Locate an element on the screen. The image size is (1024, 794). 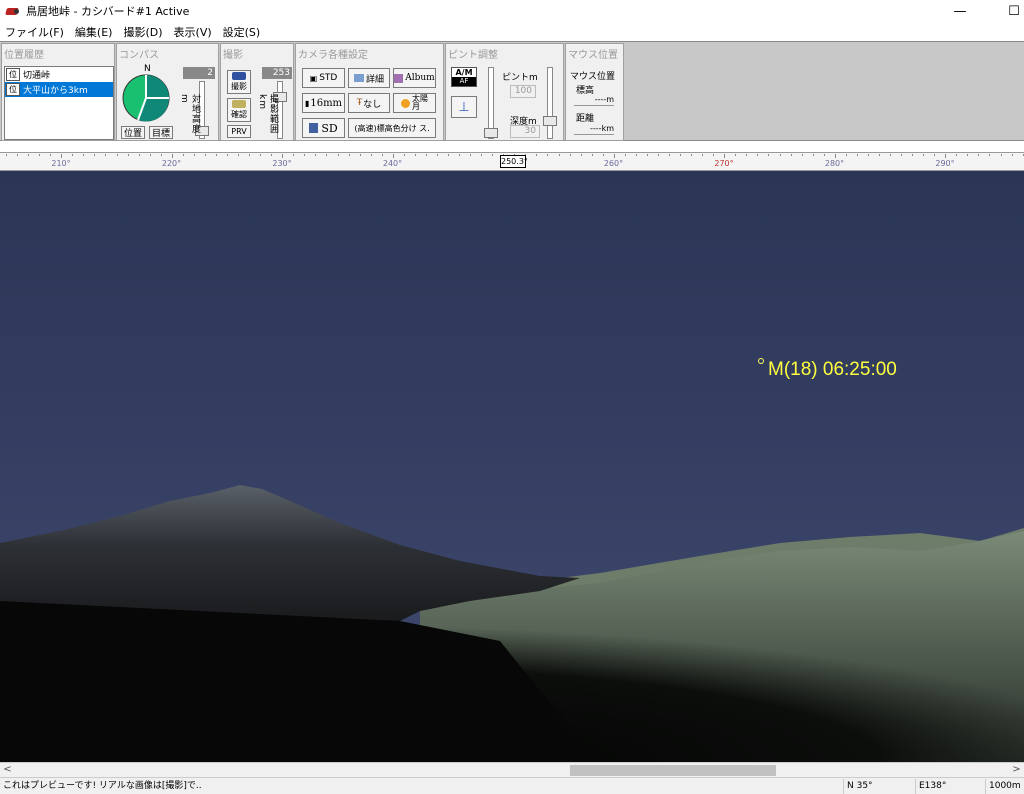
sun-moon-button: 太陽 月 is located at coordinates (414, 103).